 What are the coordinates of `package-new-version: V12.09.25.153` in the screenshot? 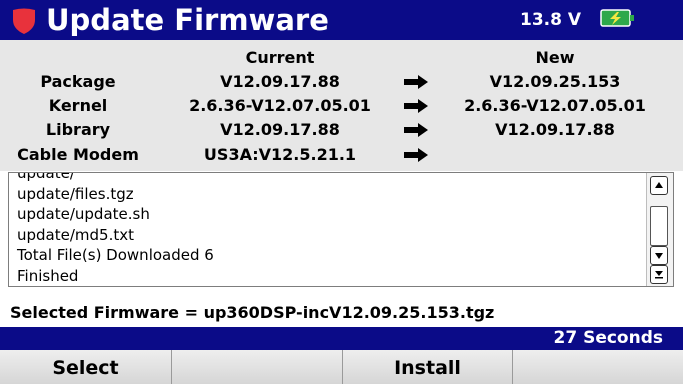 It's located at (555, 81).